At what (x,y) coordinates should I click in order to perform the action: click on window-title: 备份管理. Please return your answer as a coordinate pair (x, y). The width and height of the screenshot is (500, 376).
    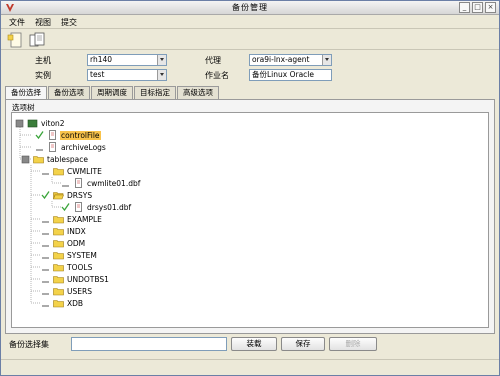
    Looking at the image, I should click on (250, 7).